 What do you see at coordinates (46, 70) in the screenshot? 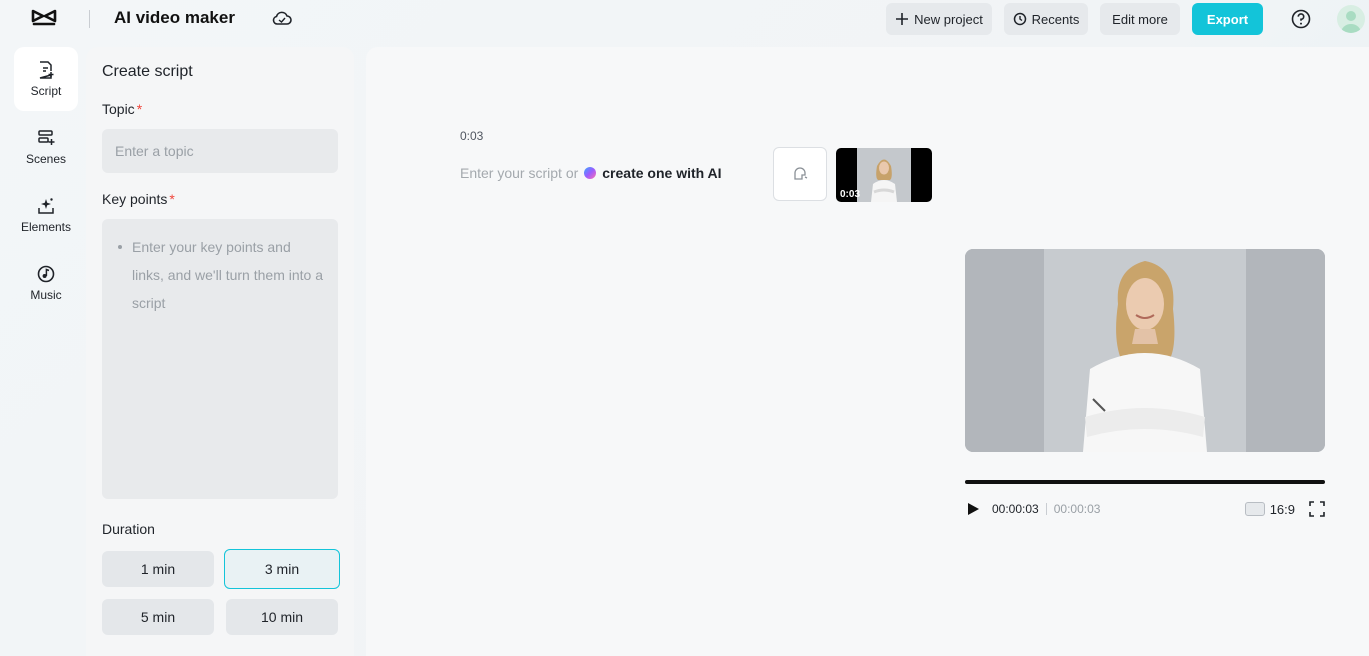
I see `script-icon` at bounding box center [46, 70].